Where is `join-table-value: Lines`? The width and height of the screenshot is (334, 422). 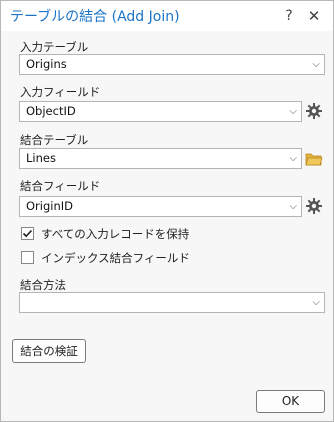
join-table-value: Lines is located at coordinates (41, 158).